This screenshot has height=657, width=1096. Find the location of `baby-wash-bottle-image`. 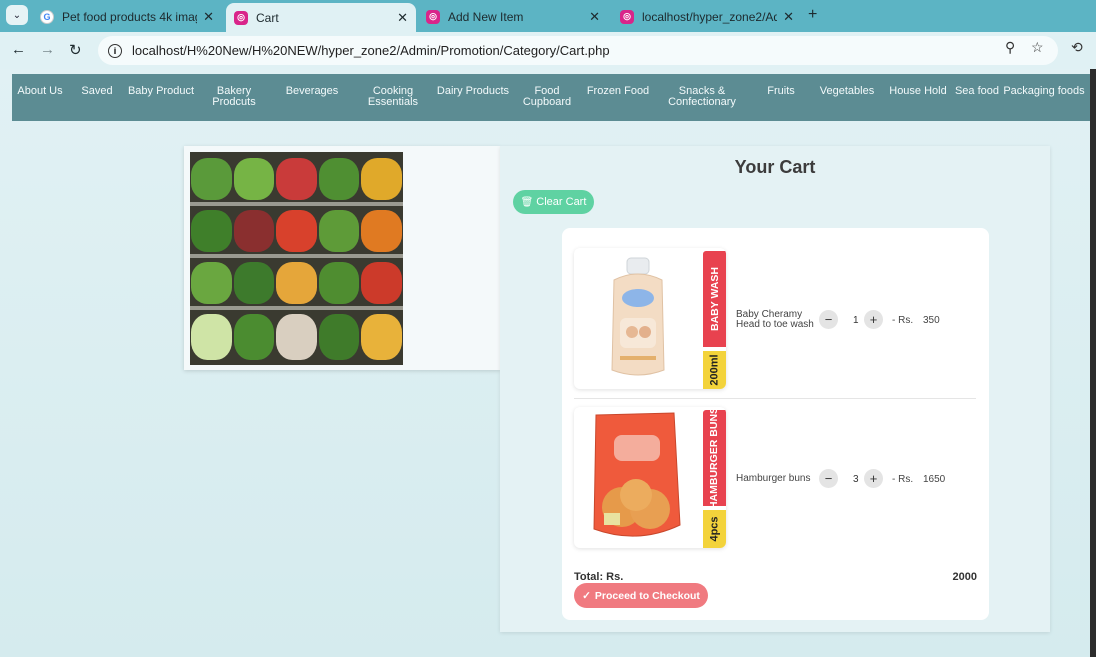

baby-wash-bottle-image is located at coordinates (638, 316).